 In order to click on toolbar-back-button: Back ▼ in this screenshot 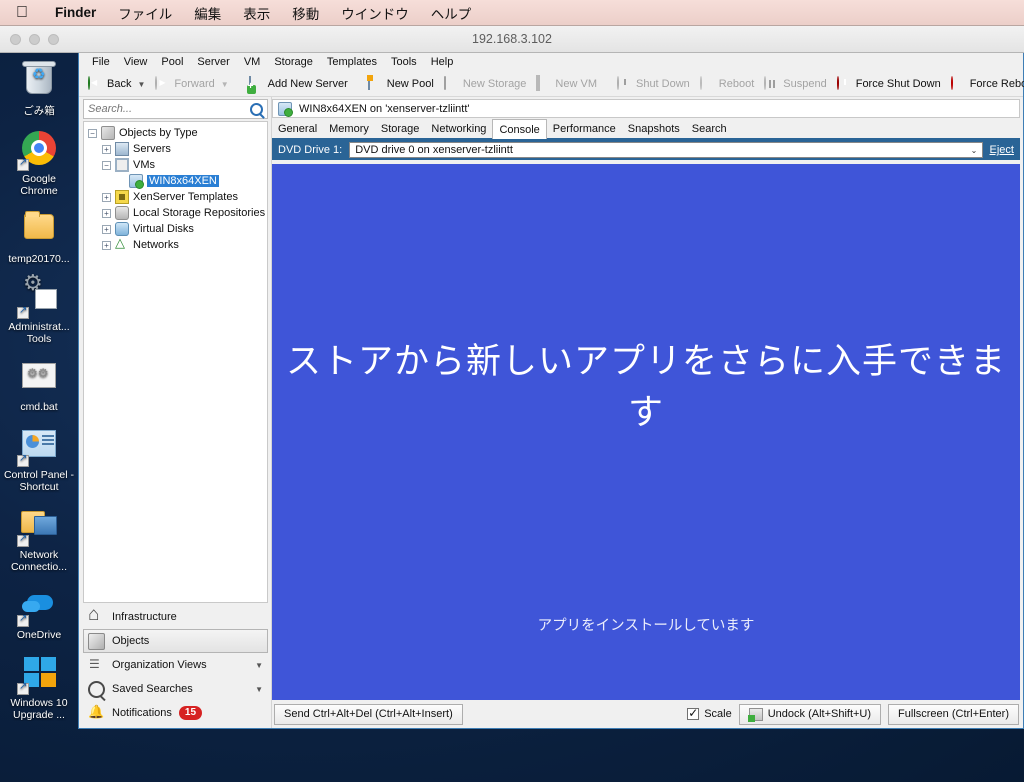, I will do `click(116, 84)`.